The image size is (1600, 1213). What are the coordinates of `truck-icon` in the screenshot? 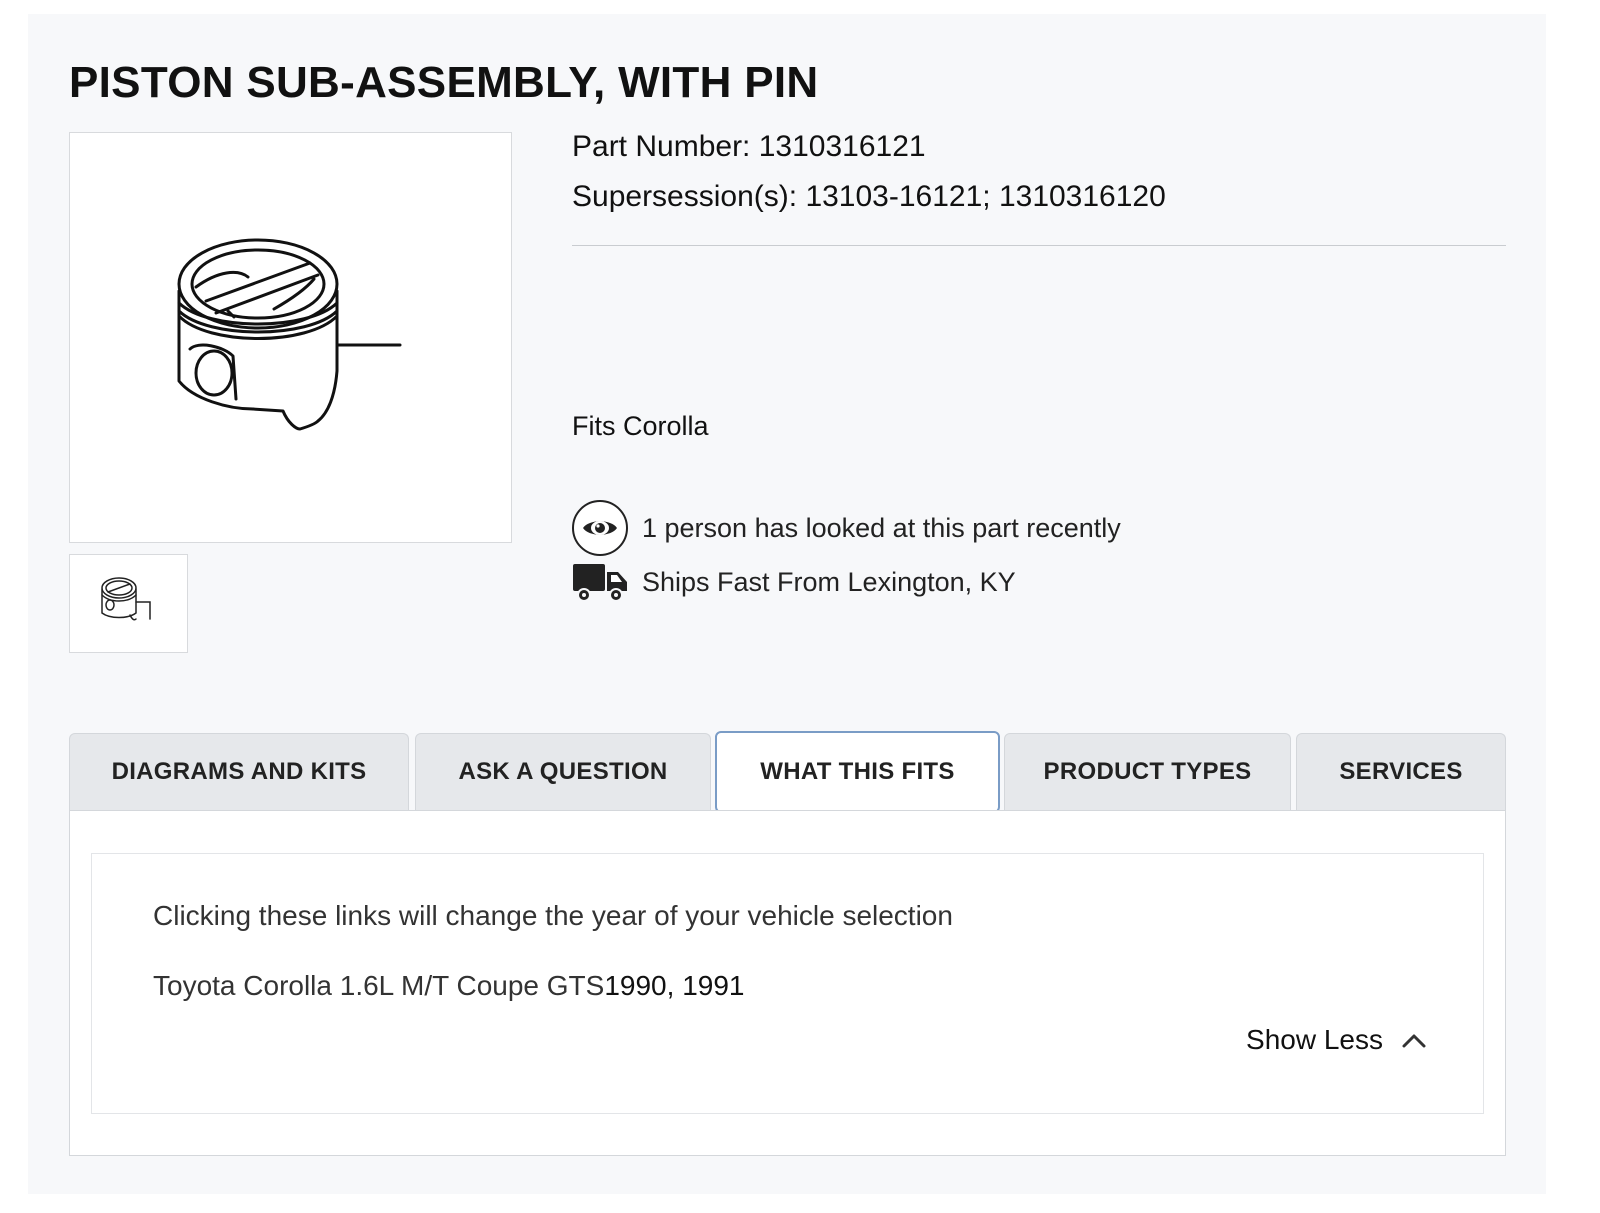 It's located at (600, 582).